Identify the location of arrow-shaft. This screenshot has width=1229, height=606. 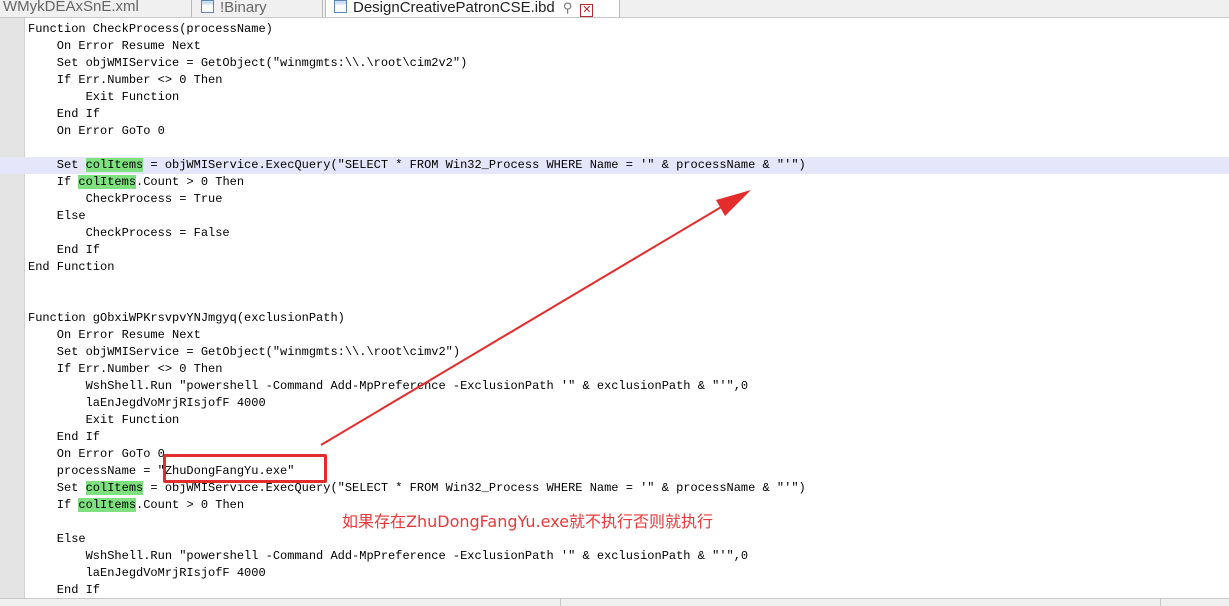
(524, 324).